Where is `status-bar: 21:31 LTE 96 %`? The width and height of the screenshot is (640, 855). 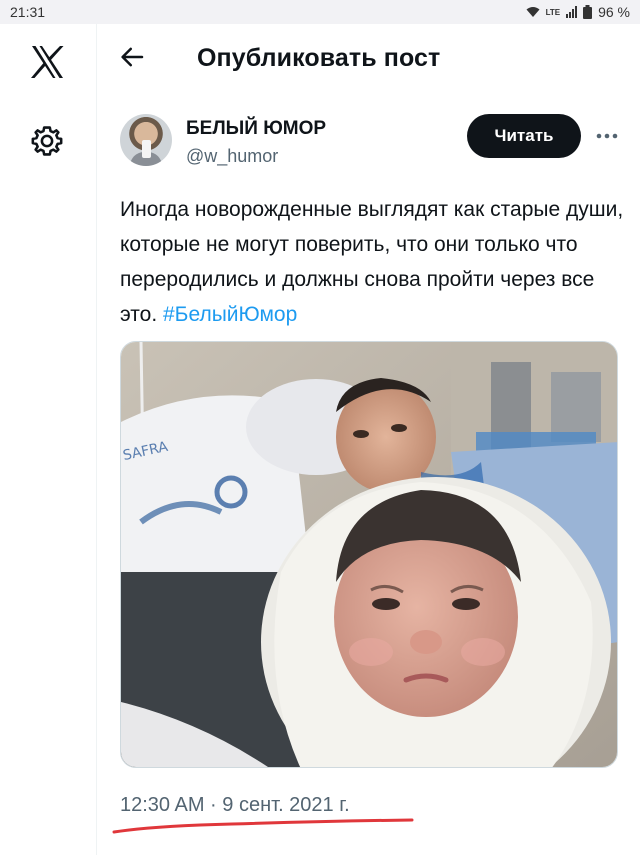 status-bar: 21:31 LTE 96 % is located at coordinates (320, 12).